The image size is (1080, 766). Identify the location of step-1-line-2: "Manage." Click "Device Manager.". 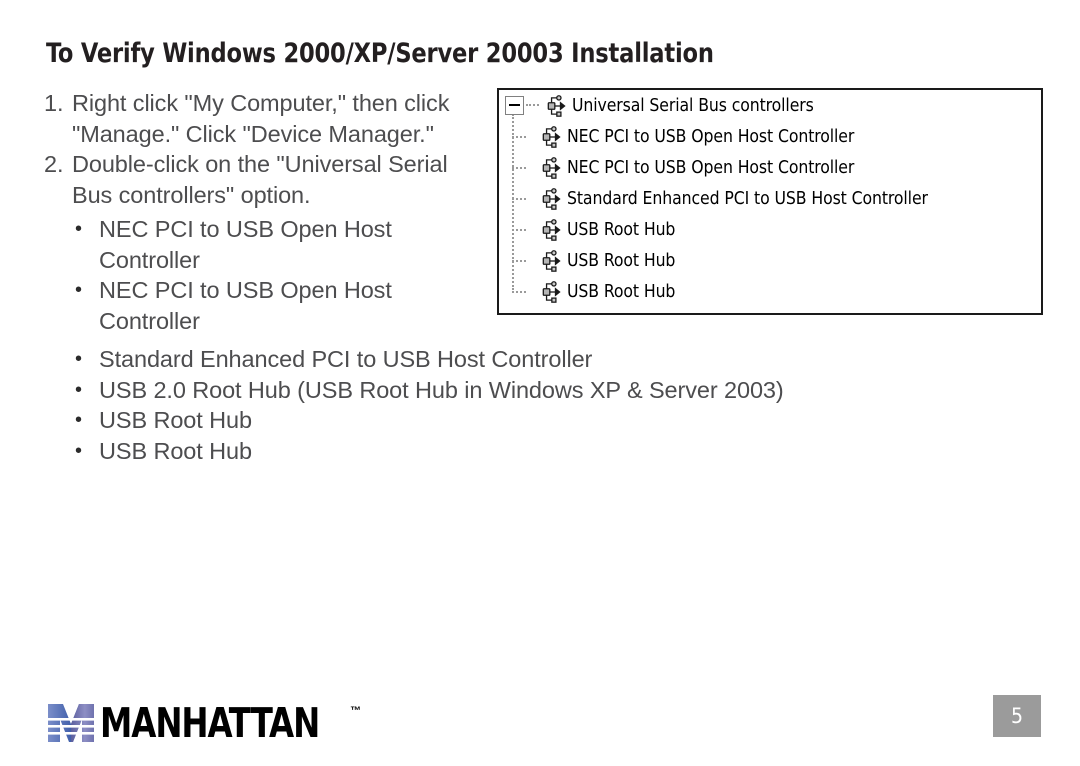
(253, 133).